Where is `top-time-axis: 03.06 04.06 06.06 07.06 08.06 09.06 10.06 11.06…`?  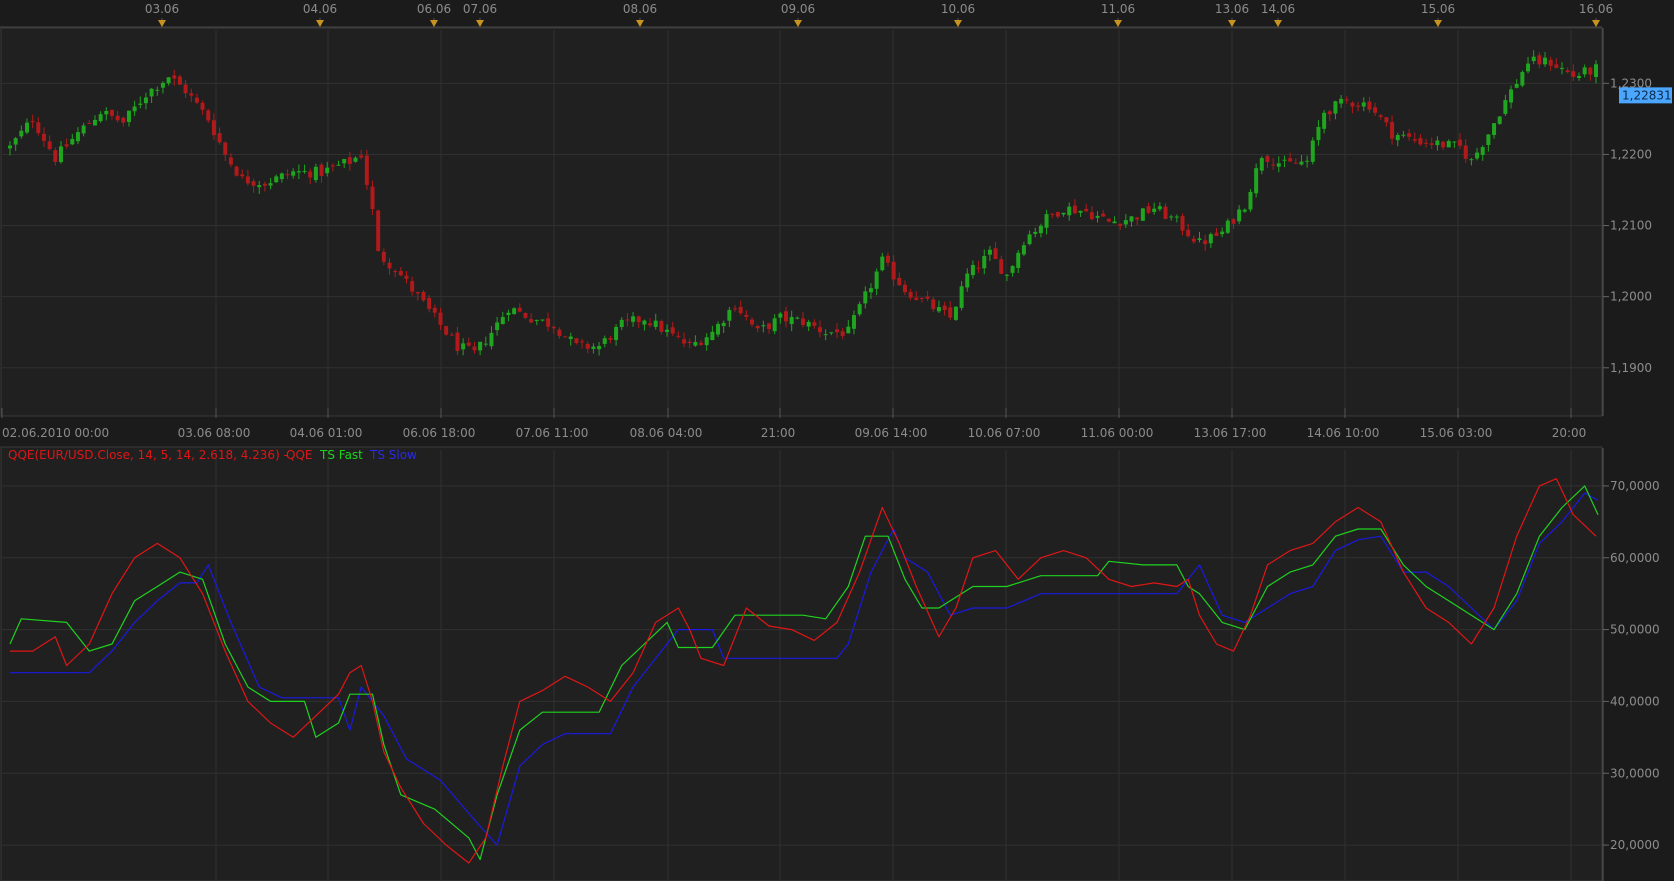
top-time-axis: 03.06 04.06 06.06 07.06 08.06 09.06 10.06 11.06… is located at coordinates (837, 14).